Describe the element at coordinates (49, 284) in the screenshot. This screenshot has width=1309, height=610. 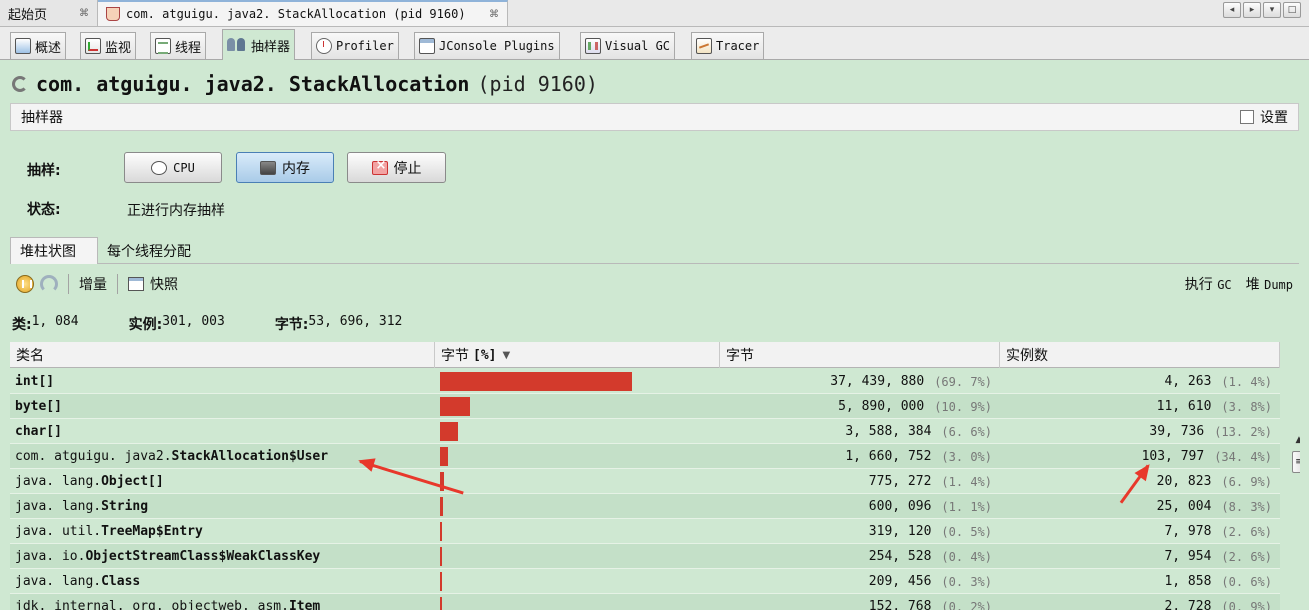
I see `refresh-icon` at that location.